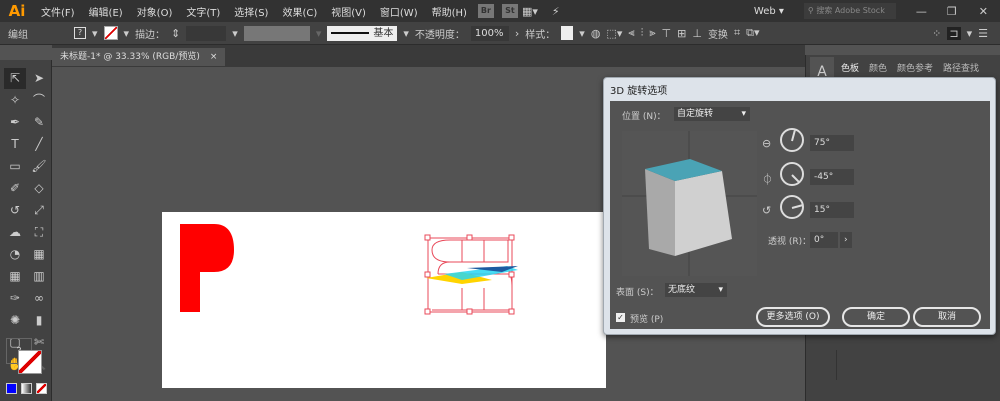 The width and height of the screenshot is (1000, 401). What do you see at coordinates (947, 317) in the screenshot?
I see `cancel-button: 取消` at bounding box center [947, 317].